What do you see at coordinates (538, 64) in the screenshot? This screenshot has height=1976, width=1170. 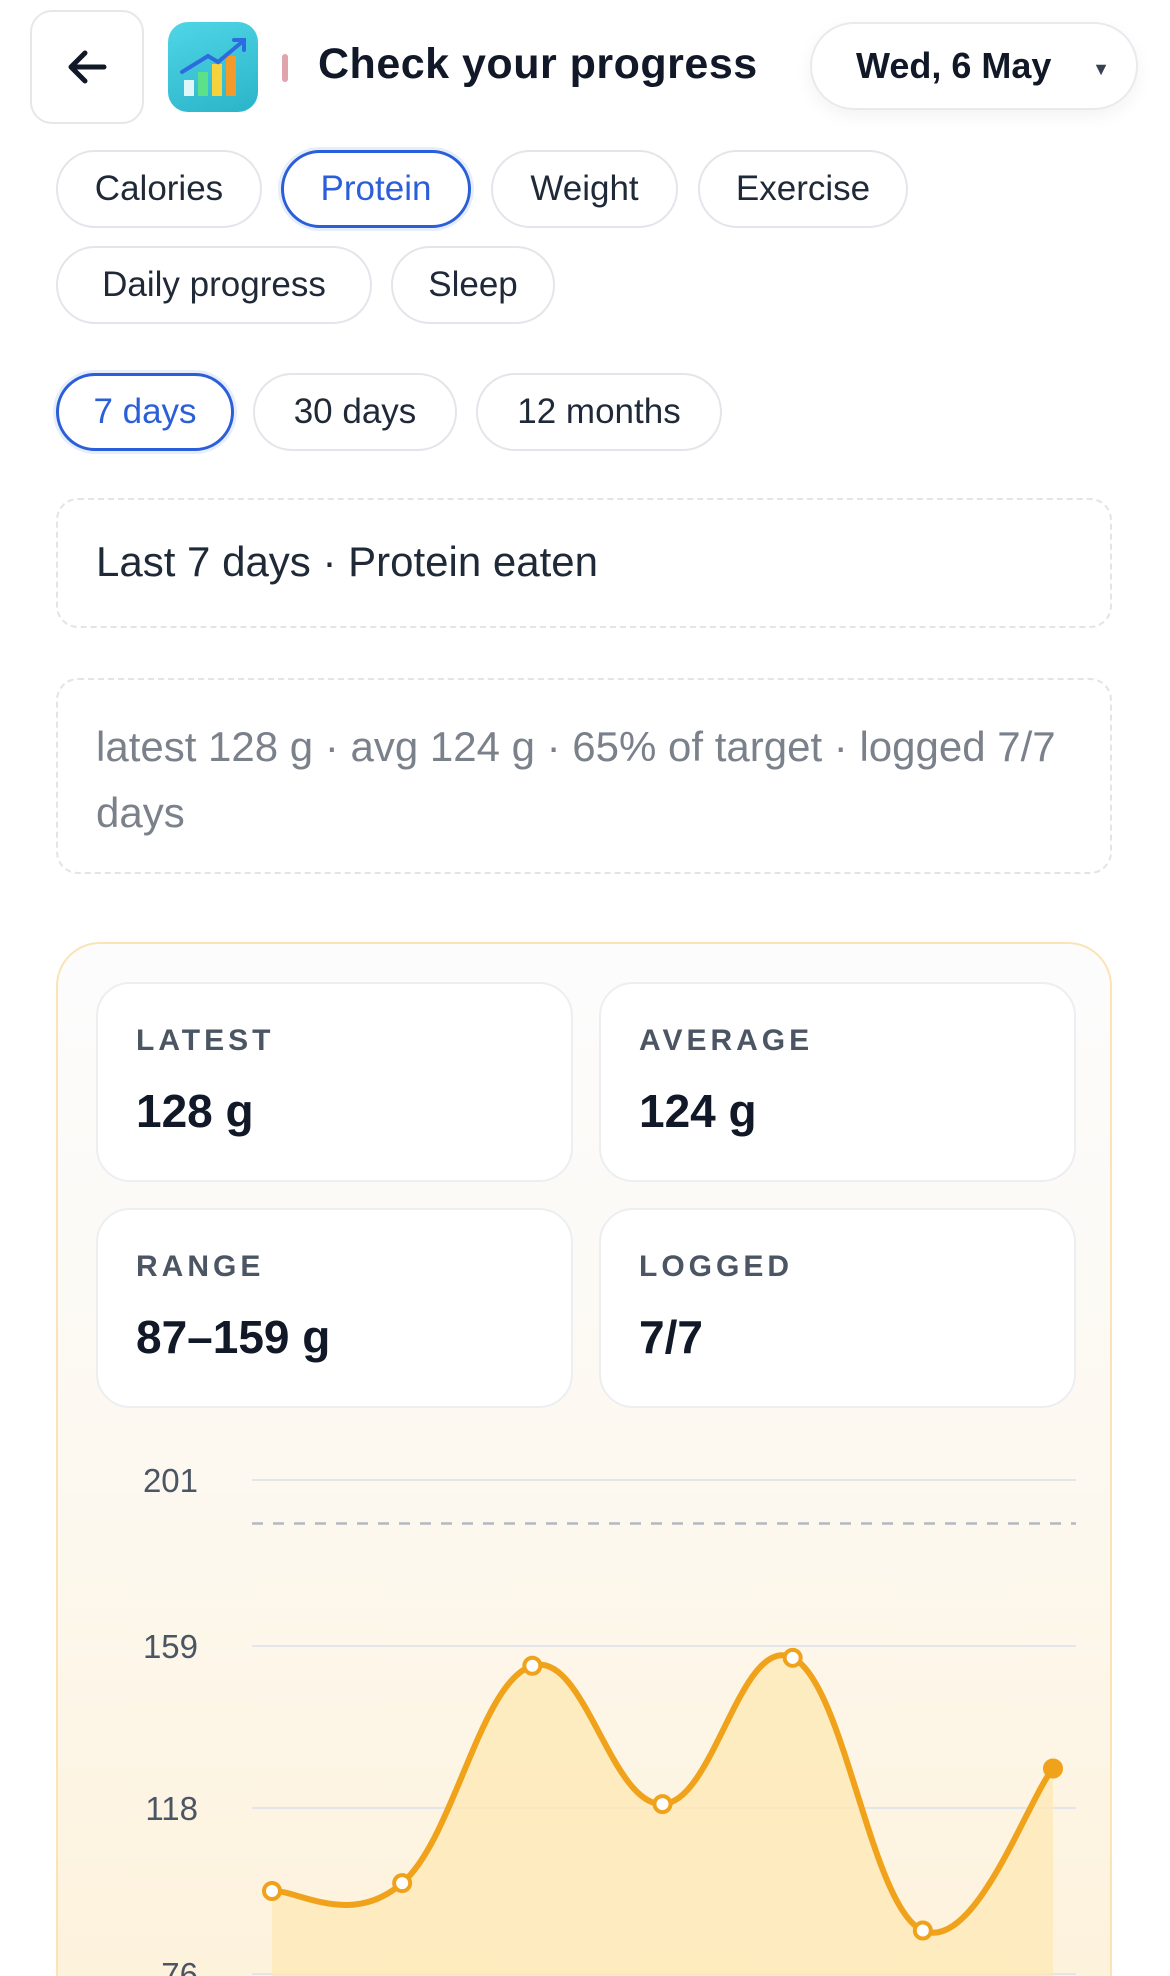 I see `page-title: Check your progress` at bounding box center [538, 64].